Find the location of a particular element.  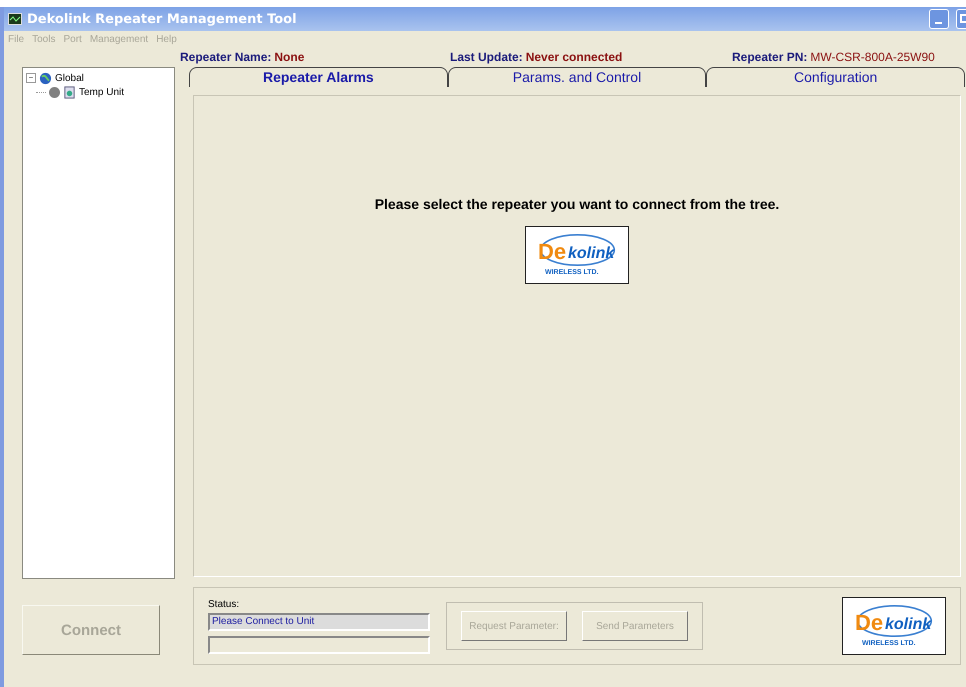

window-title: Dekolink Repeater Management Tool is located at coordinates (162, 19).